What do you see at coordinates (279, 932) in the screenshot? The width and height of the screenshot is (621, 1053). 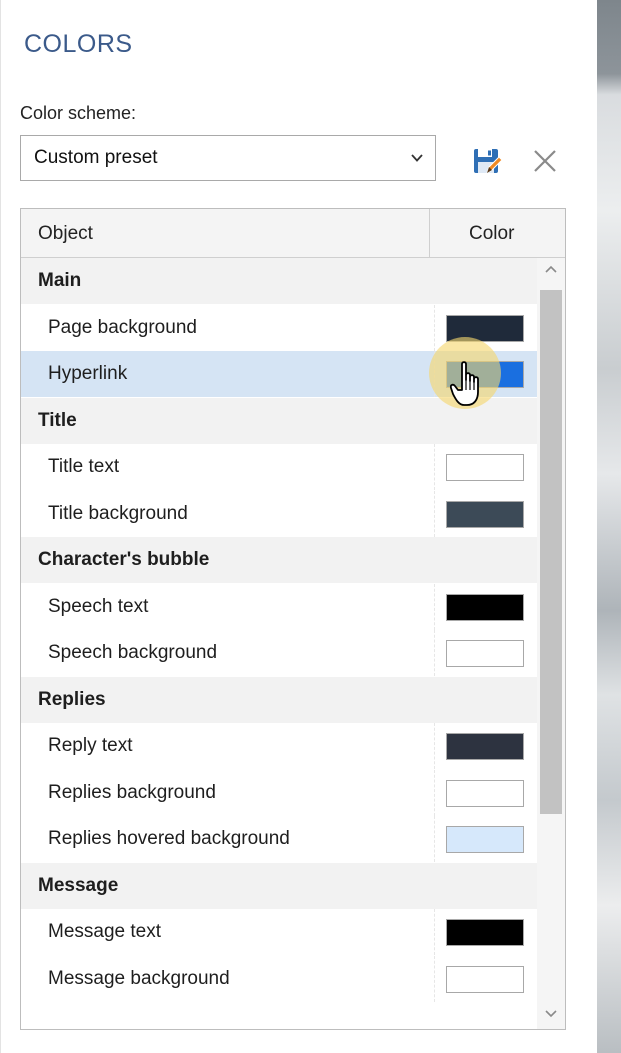 I see `color-row-message-text: Message text` at bounding box center [279, 932].